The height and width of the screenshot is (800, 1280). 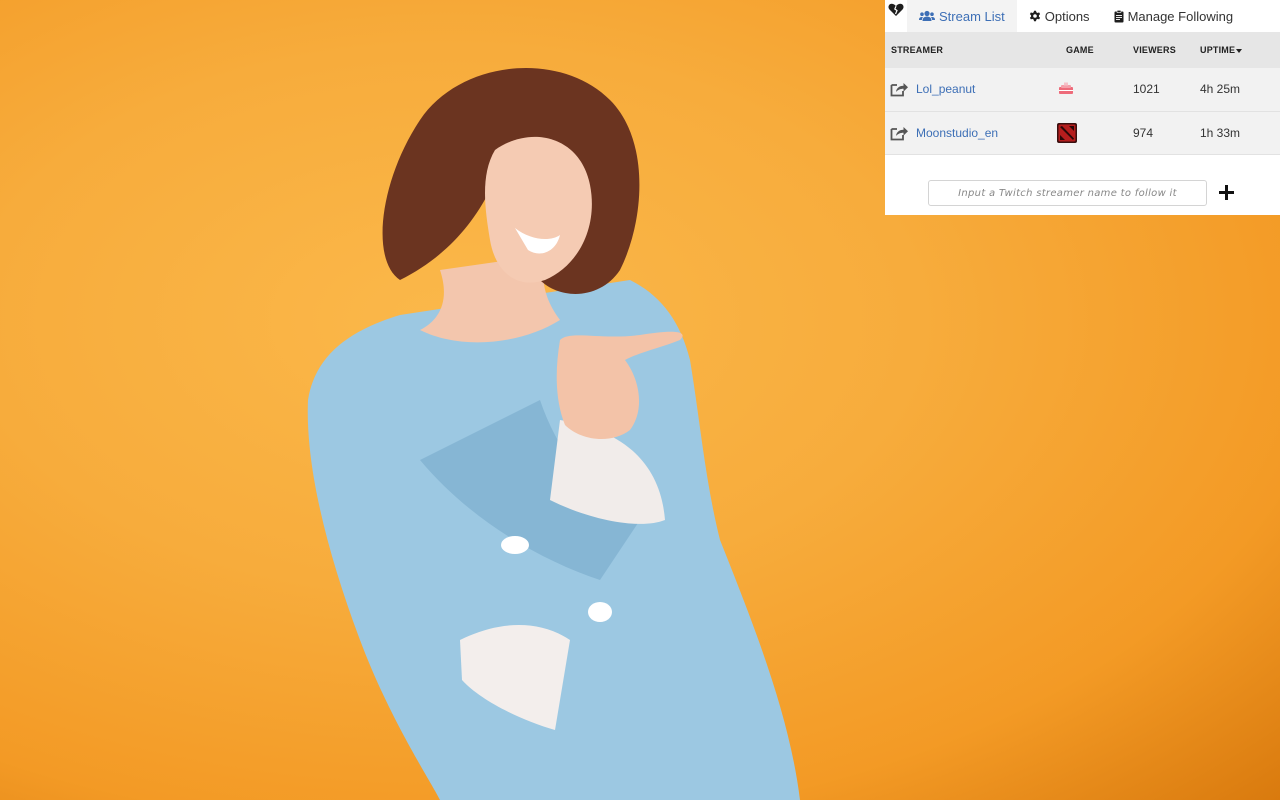 I want to click on follow-row, so click(x=1082, y=193).